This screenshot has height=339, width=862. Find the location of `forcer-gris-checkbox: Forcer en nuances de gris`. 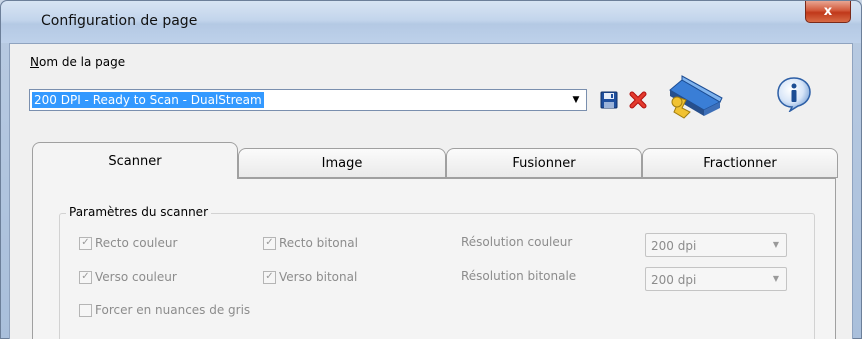

forcer-gris-checkbox: Forcer en nuances de gris is located at coordinates (164, 310).